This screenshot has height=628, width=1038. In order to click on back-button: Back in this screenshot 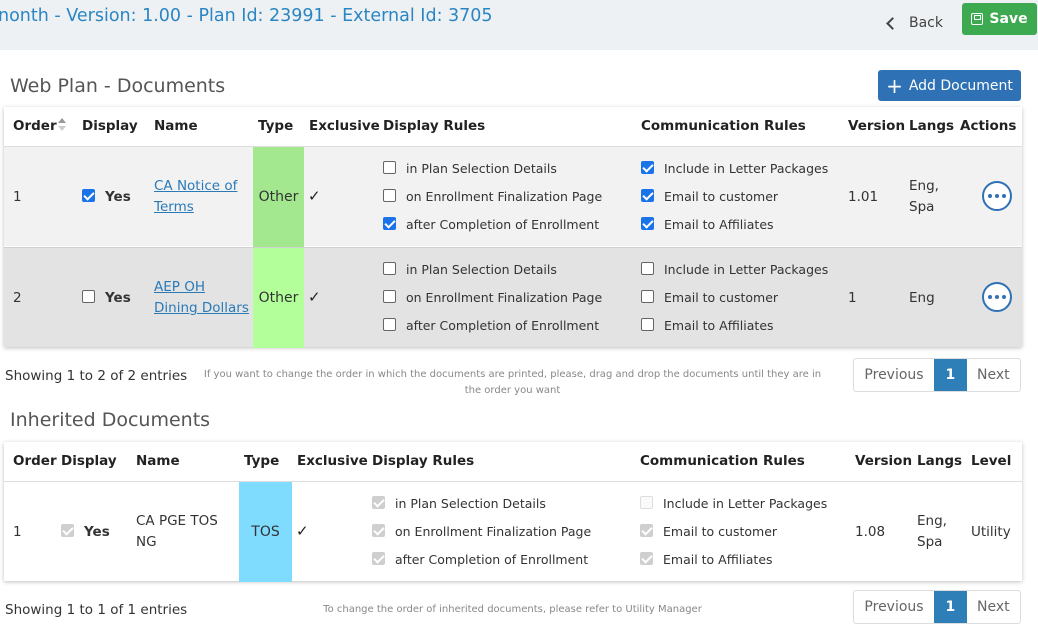, I will do `click(913, 23)`.